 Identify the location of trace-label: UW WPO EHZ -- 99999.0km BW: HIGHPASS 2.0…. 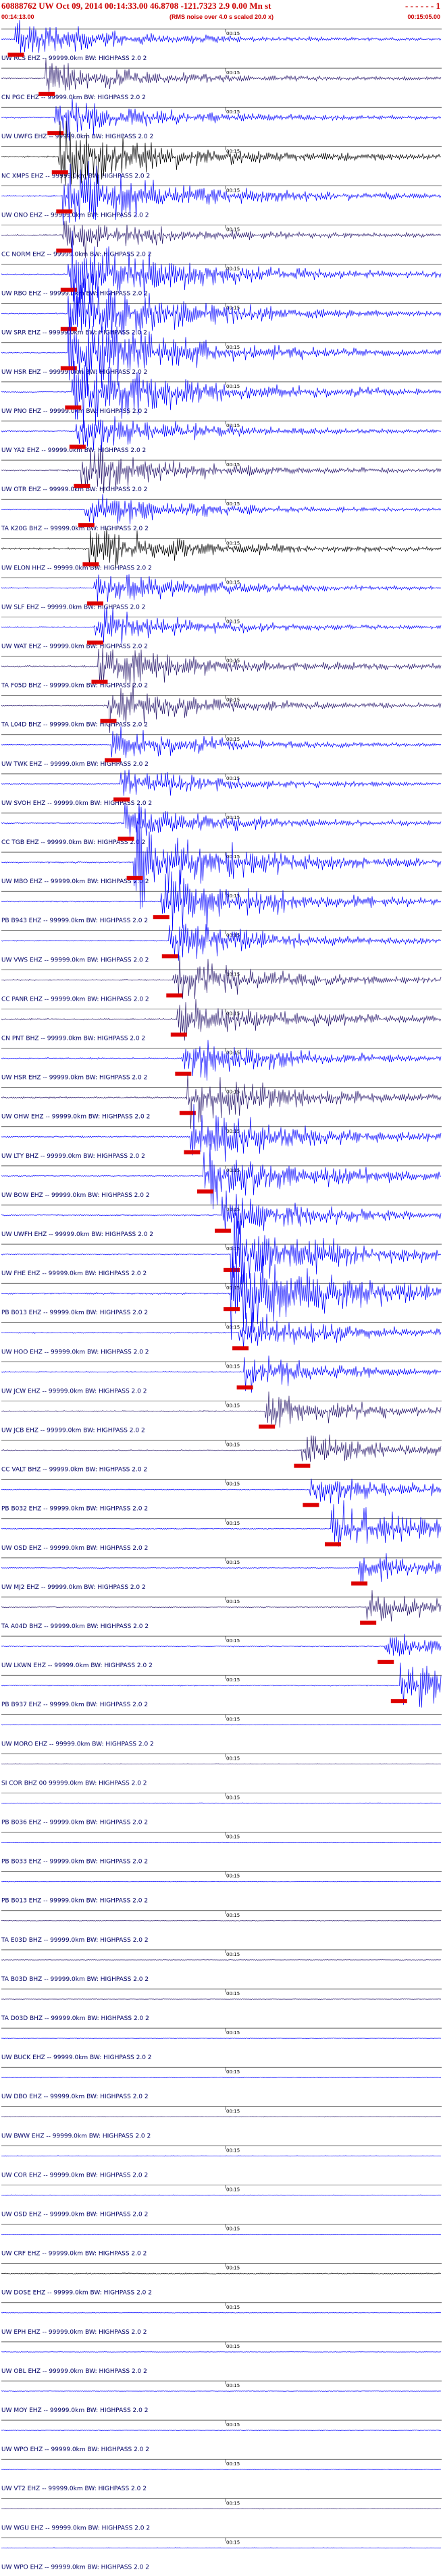
(75, 2567).